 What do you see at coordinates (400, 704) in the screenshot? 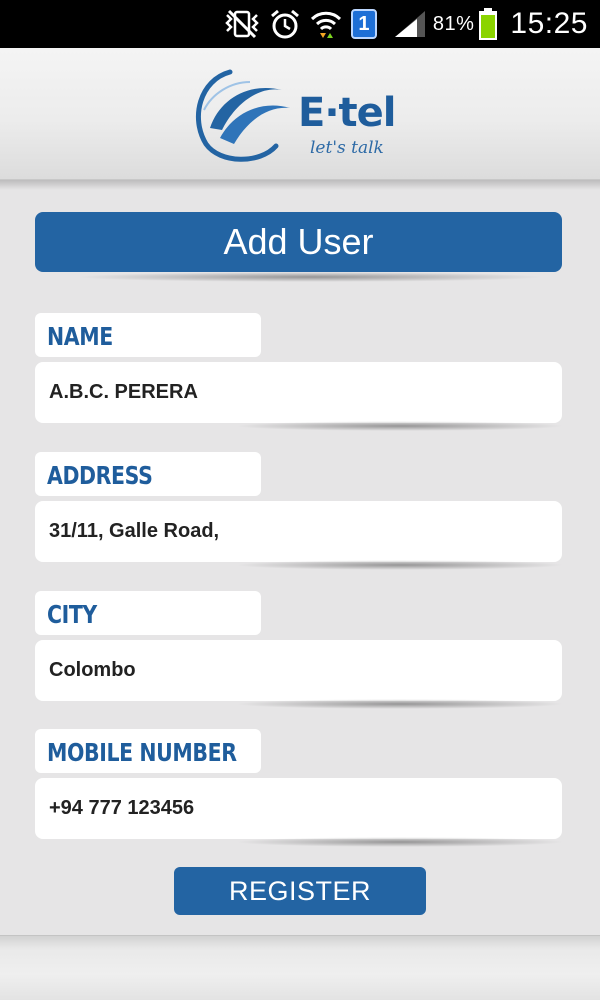
I see `city-input-shadow` at bounding box center [400, 704].